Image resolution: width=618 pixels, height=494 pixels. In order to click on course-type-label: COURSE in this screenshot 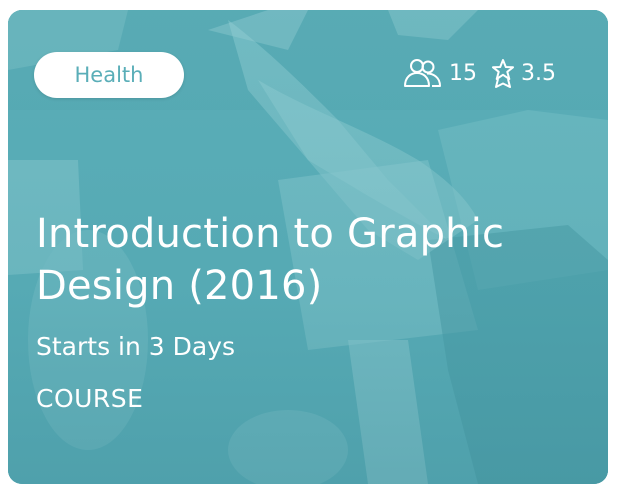, I will do `click(90, 398)`.